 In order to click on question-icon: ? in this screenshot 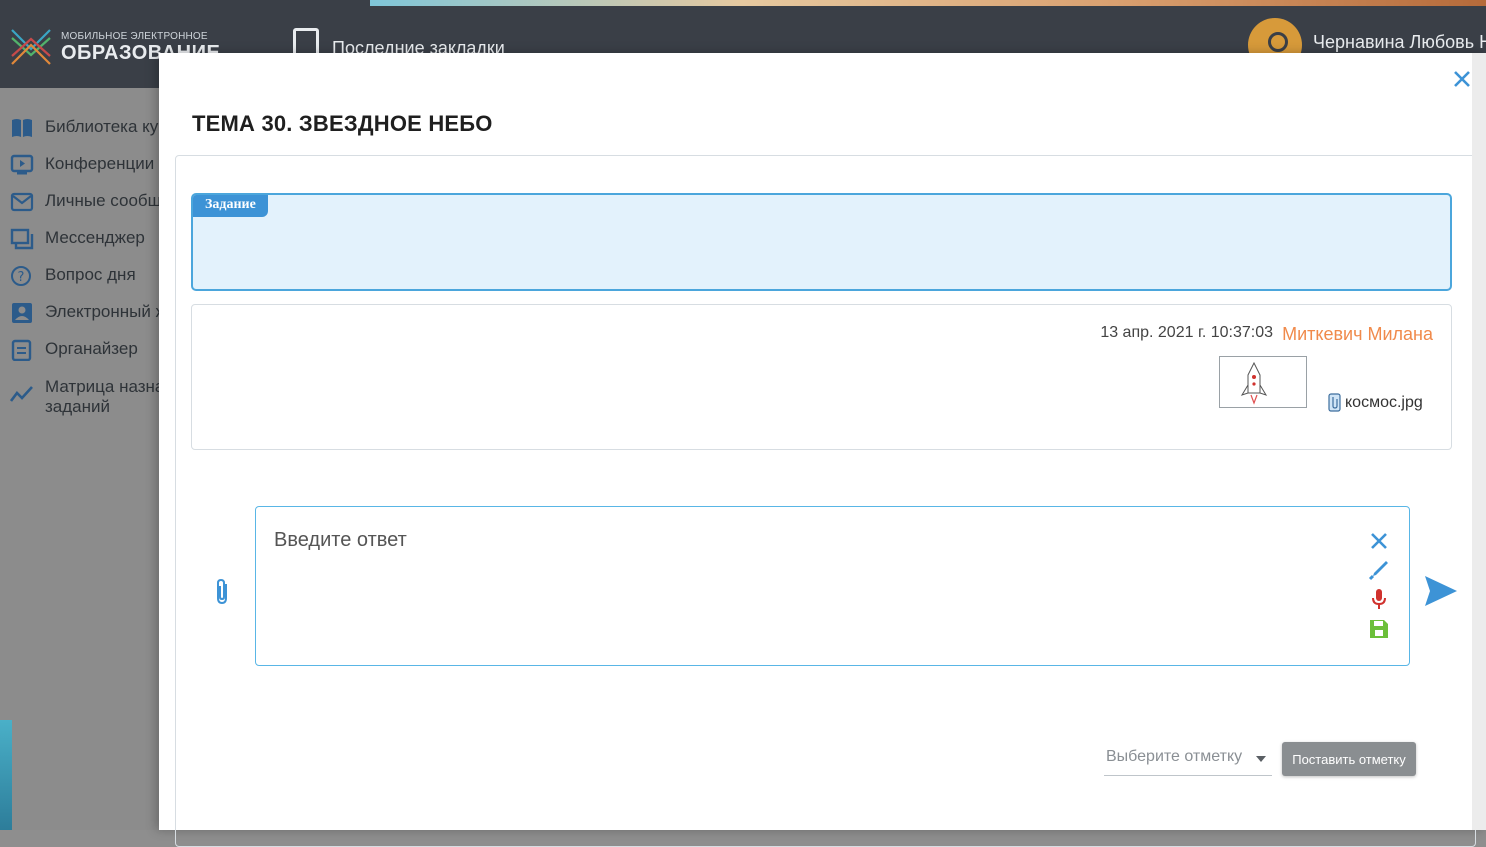, I will do `click(21, 276)`.